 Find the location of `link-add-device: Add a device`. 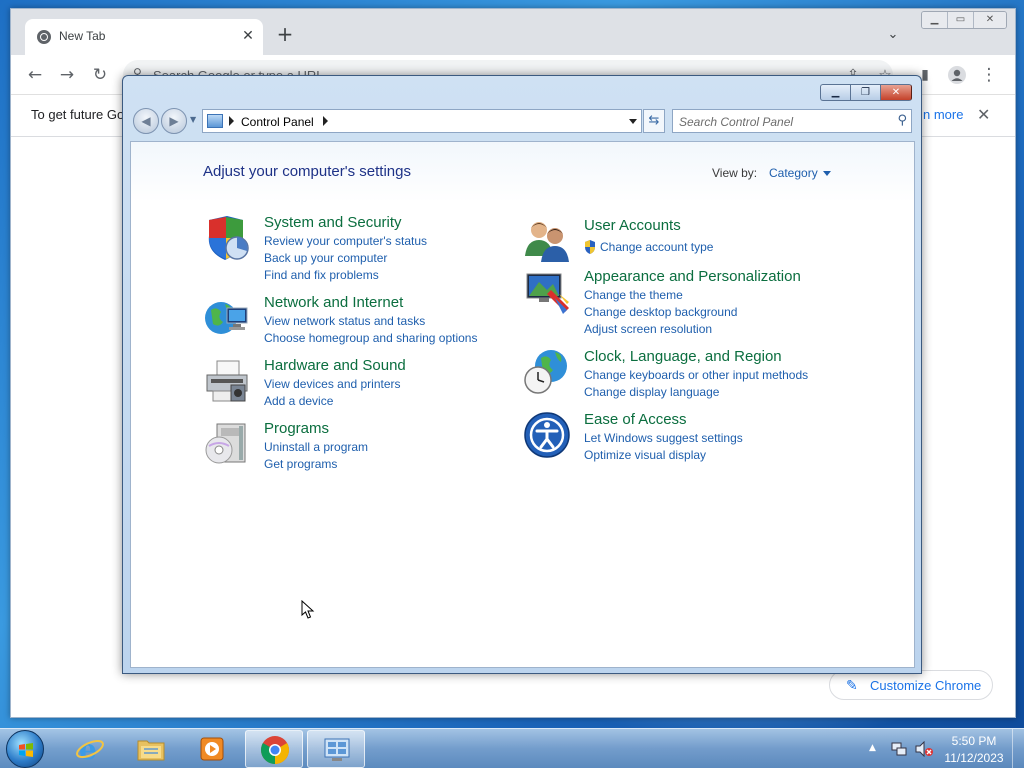

link-add-device: Add a device is located at coordinates (298, 401).